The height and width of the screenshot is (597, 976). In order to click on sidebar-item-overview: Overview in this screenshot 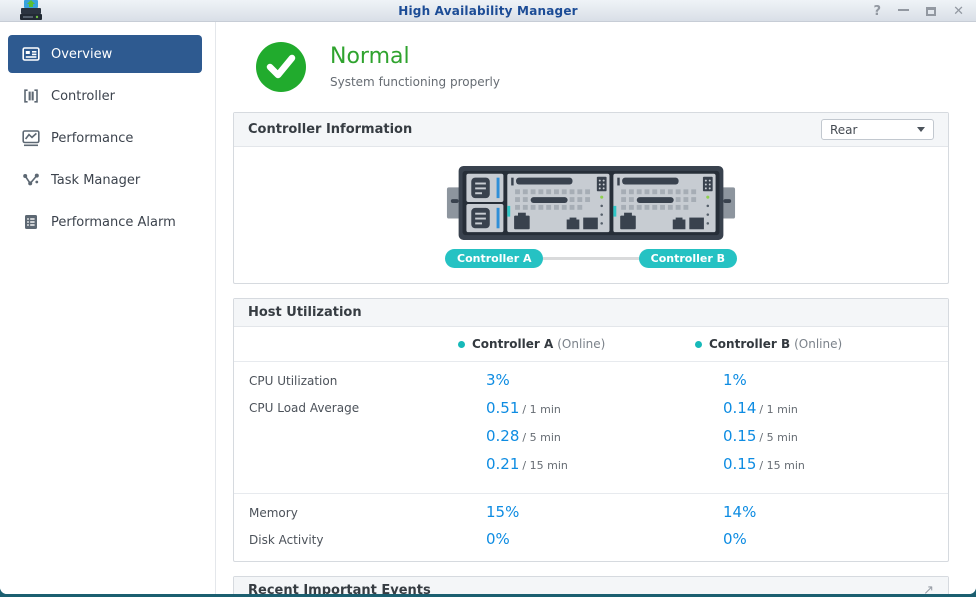, I will do `click(105, 54)`.